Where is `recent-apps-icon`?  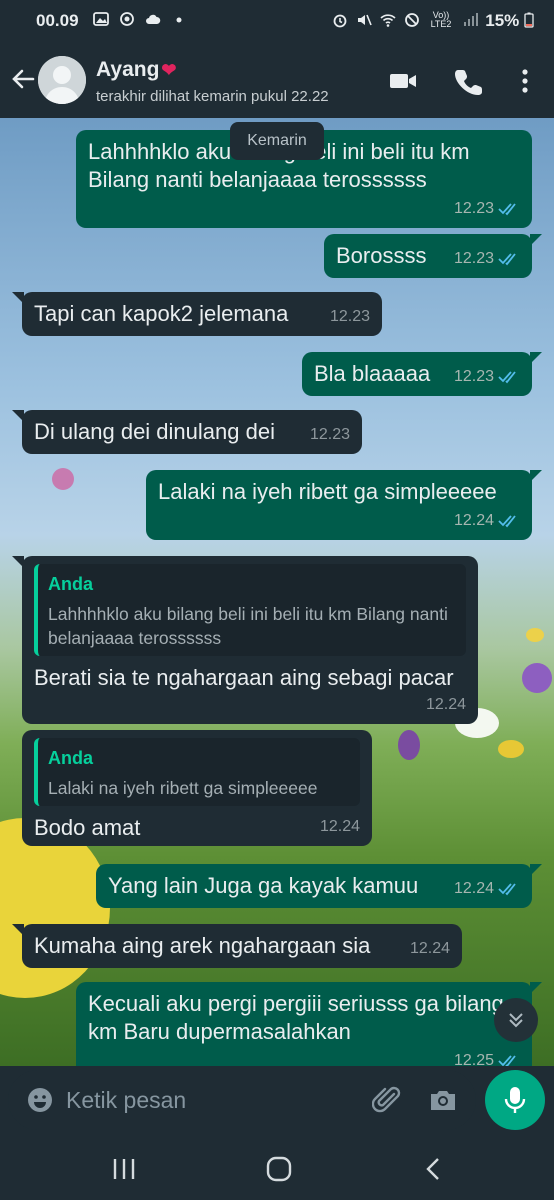
recent-apps-icon is located at coordinates (124, 1169).